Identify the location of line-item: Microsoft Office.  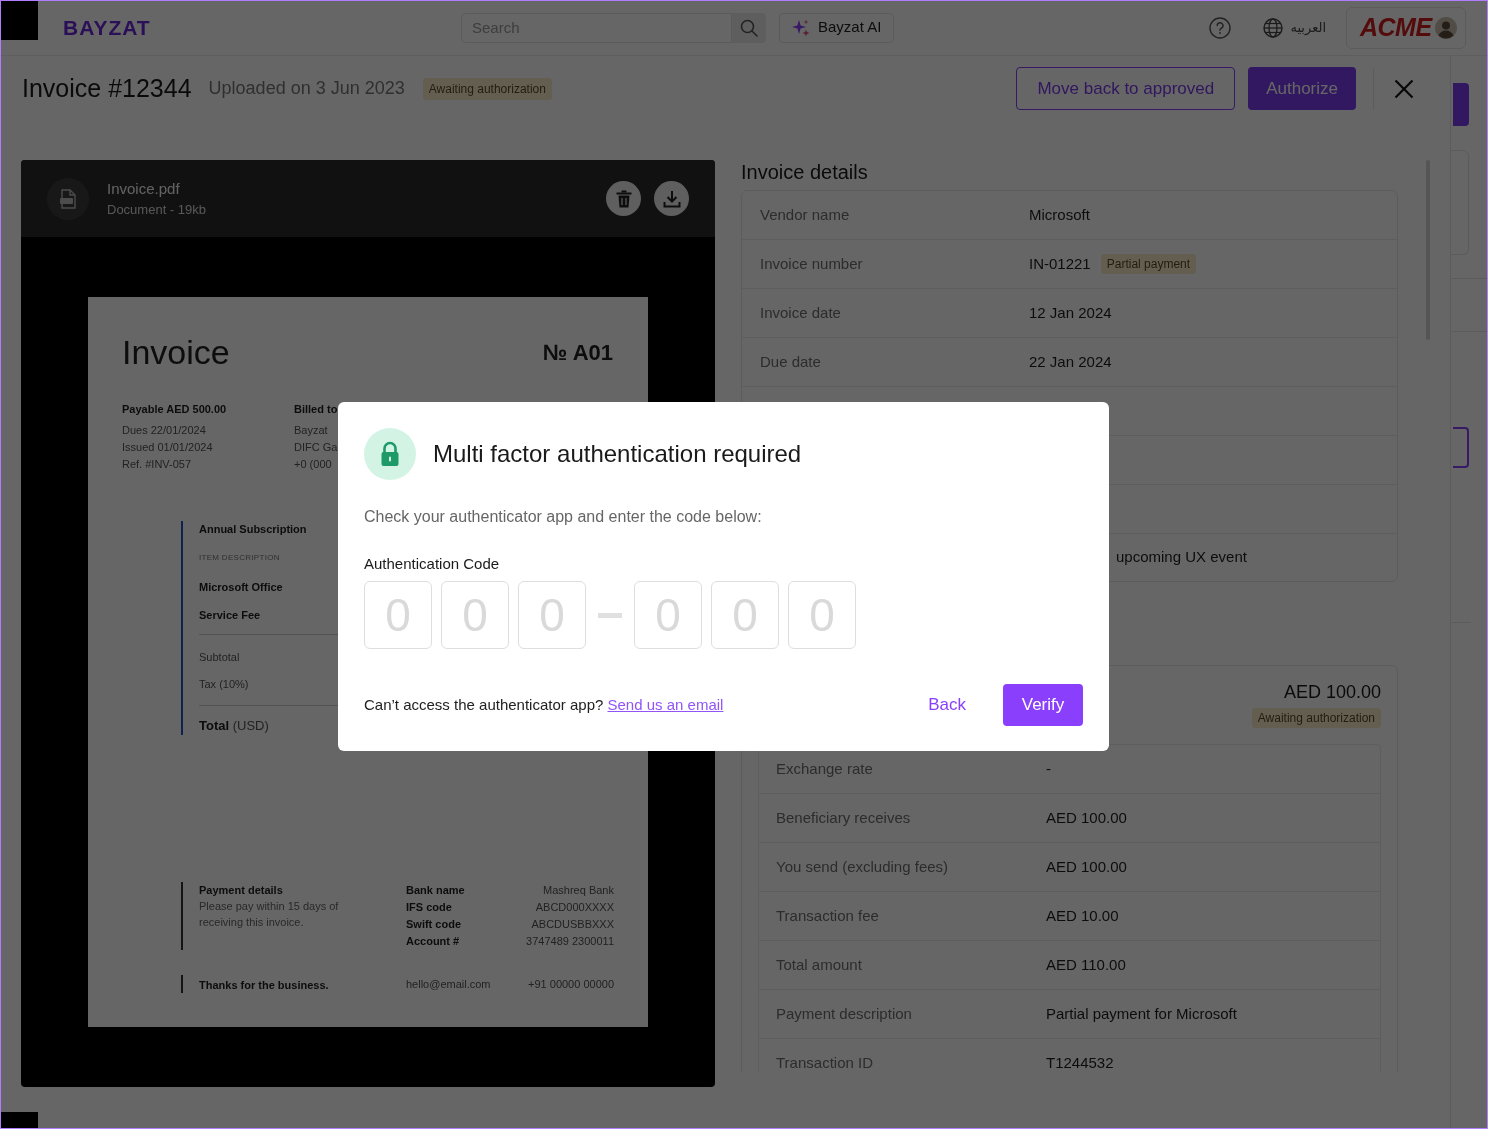
(241, 587).